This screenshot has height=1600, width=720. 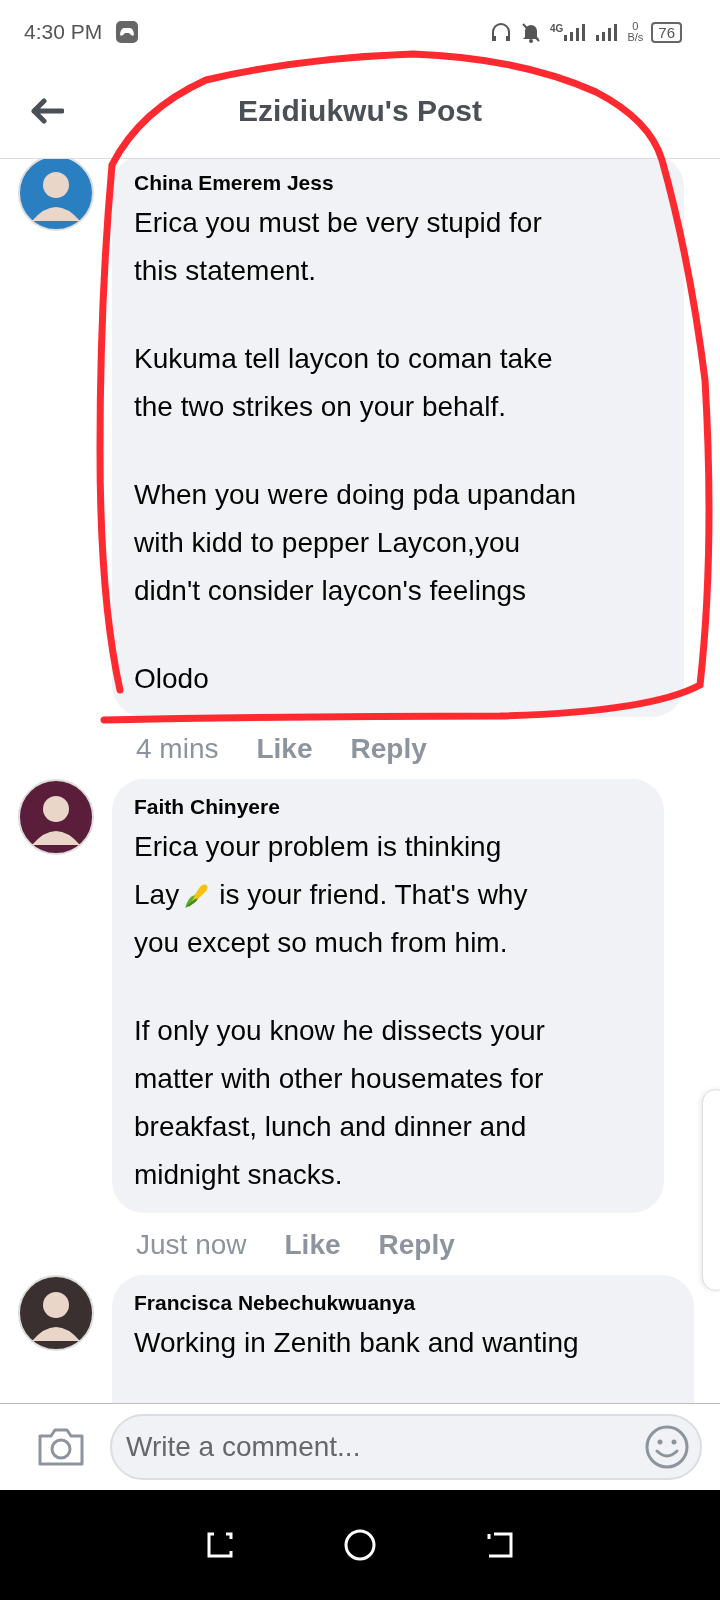 I want to click on speed-value: 0, so click(x=635, y=26).